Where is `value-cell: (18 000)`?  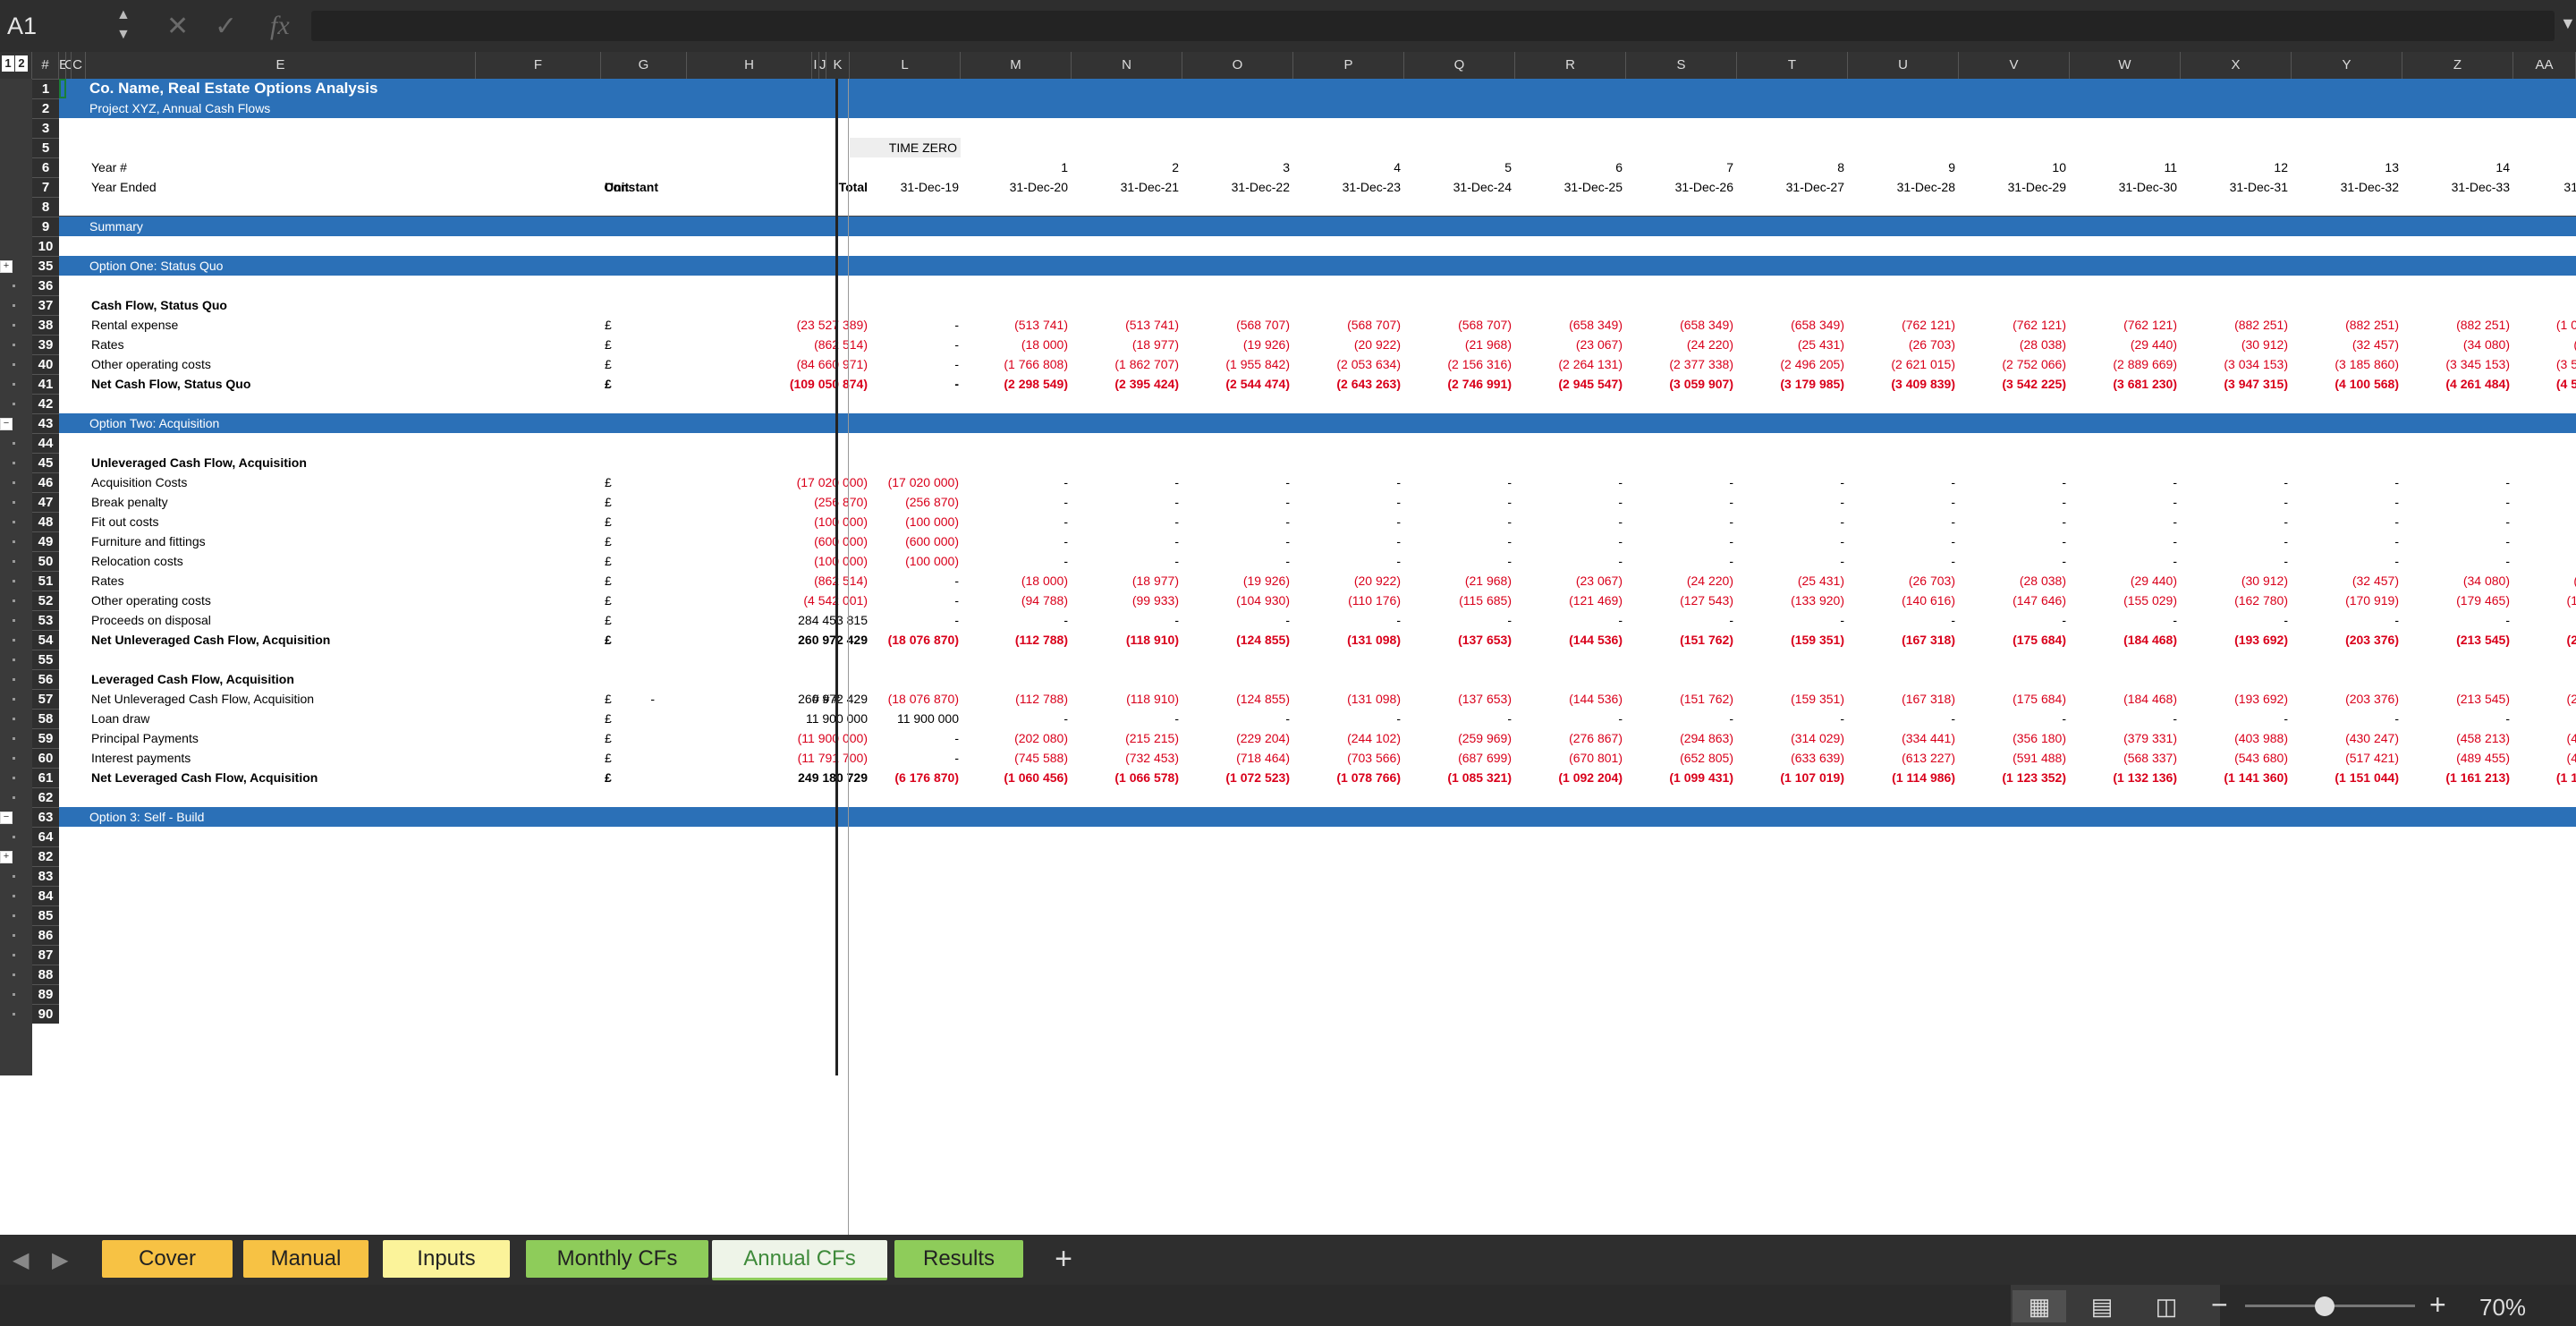
value-cell: (18 000) is located at coordinates (1014, 581).